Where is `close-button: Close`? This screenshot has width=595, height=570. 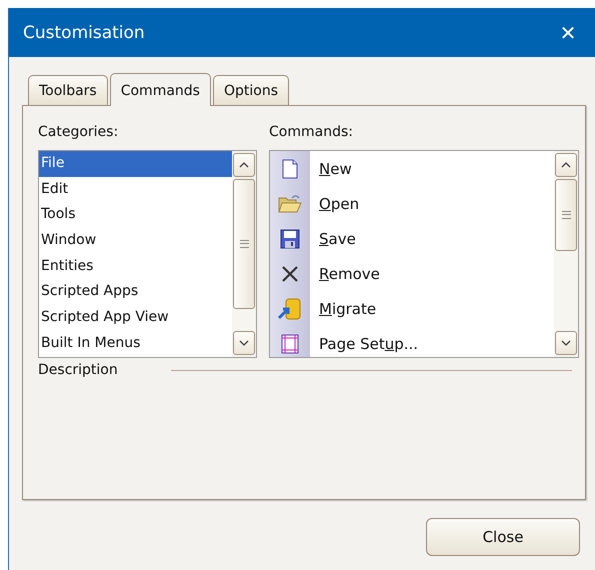 close-button: Close is located at coordinates (503, 537).